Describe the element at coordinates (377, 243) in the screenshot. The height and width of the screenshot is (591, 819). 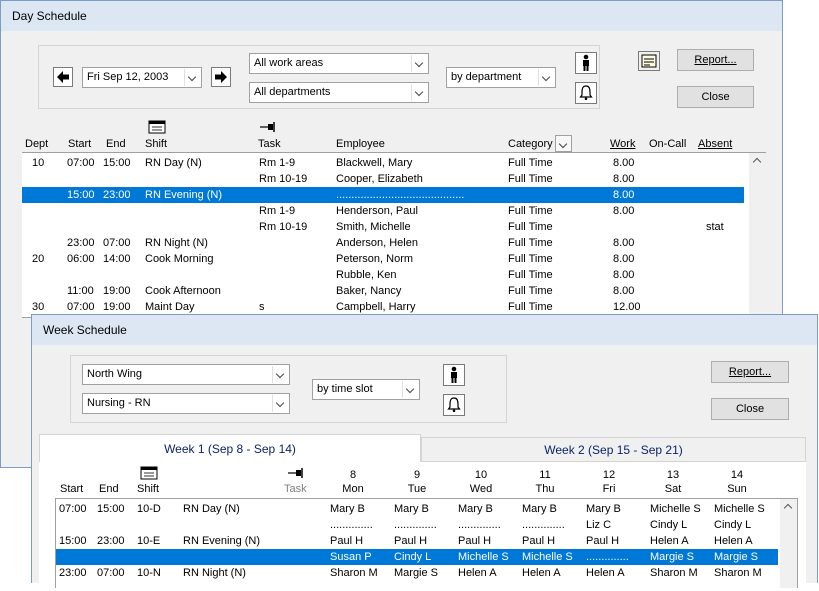
I see `day-cell-employee: Anderson, Helen` at that location.